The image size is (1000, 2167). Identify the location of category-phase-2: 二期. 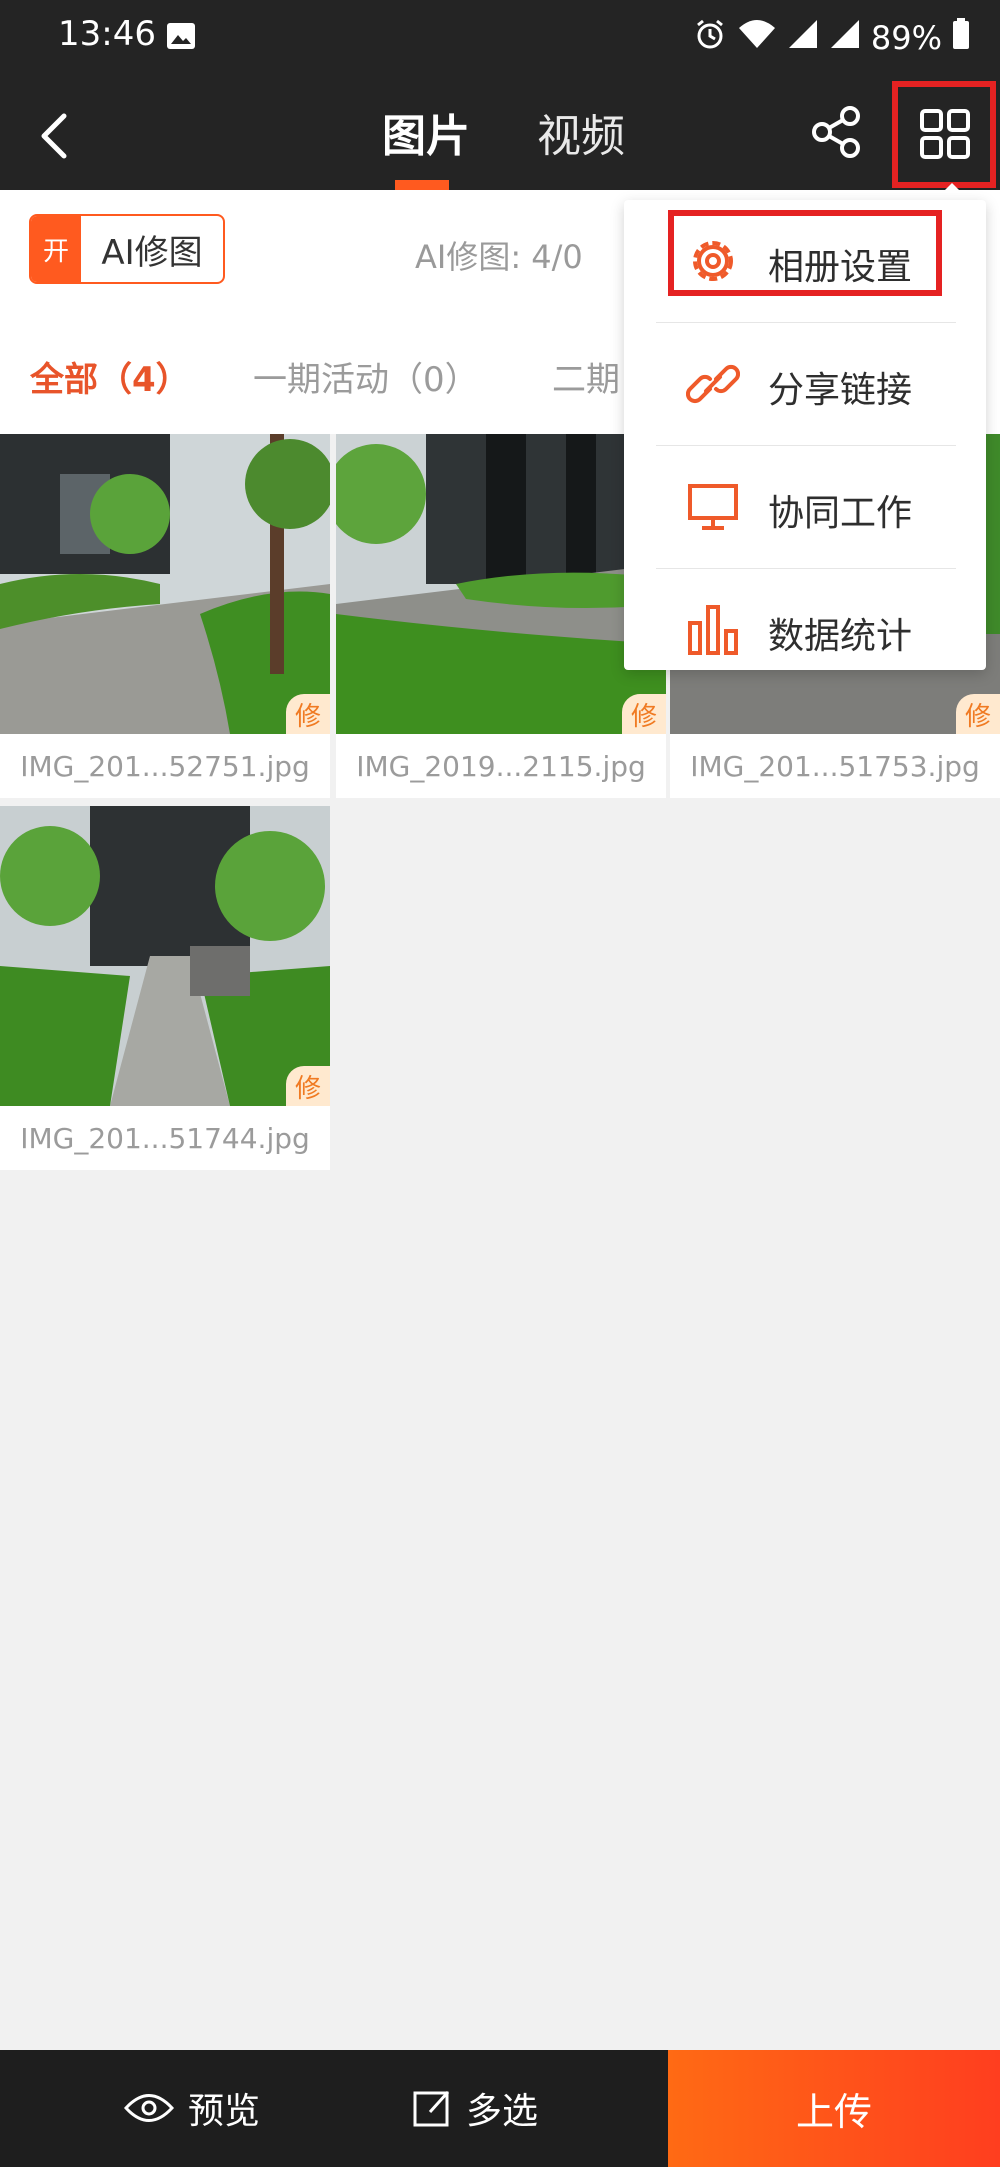
(586, 376).